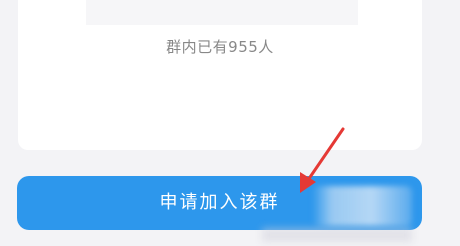 The image size is (460, 246). I want to click on group-members-preview, so click(222, 12).